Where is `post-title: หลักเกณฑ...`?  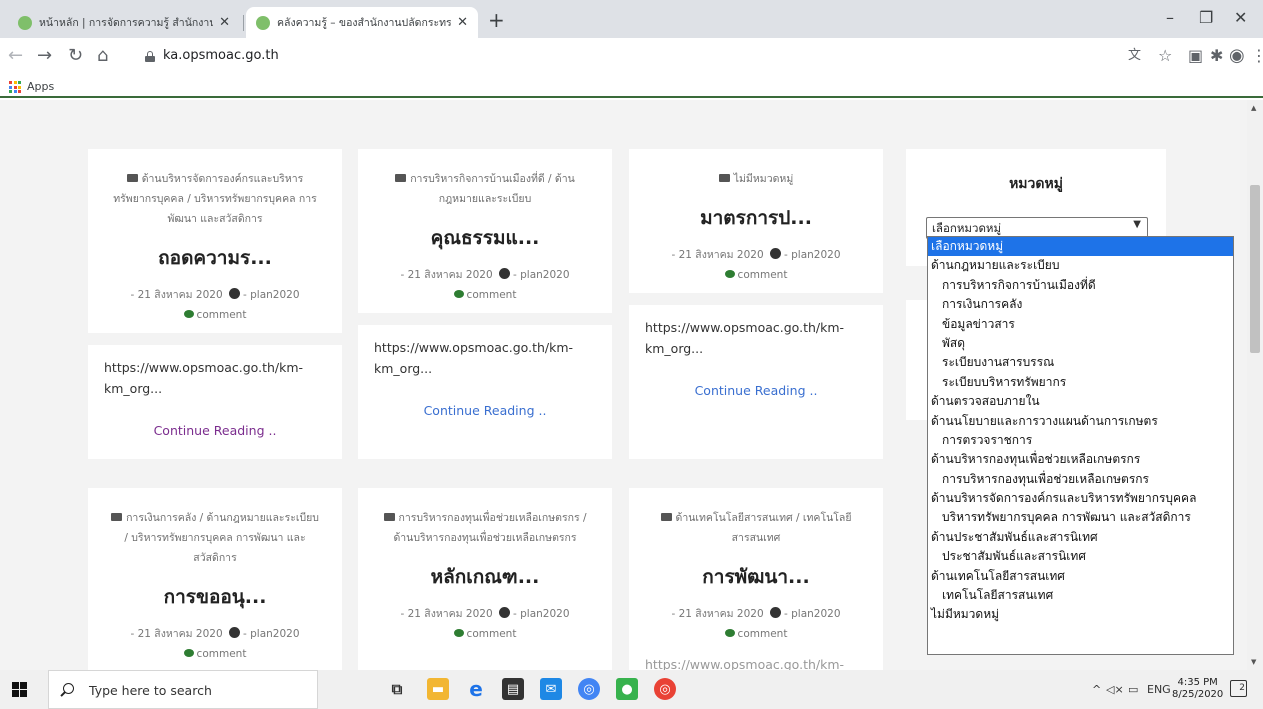
post-title: หลักเกณฑ... is located at coordinates (485, 577).